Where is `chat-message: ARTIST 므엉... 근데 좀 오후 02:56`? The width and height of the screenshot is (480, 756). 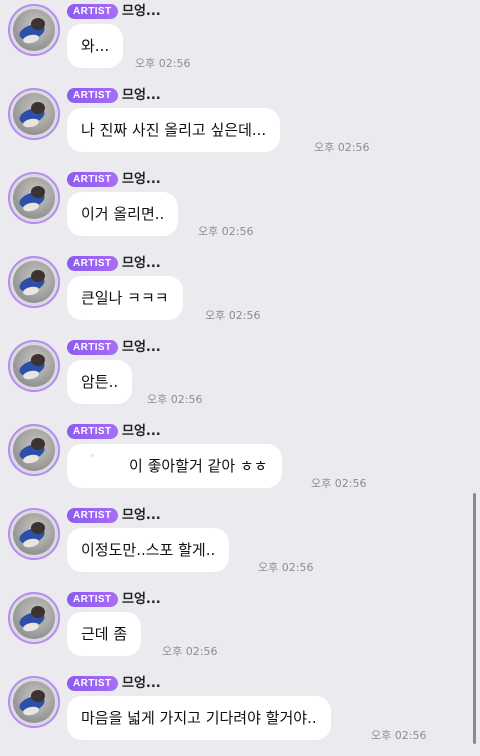 chat-message: ARTIST 므엉... 근데 좀 오후 02:56 is located at coordinates (235, 630).